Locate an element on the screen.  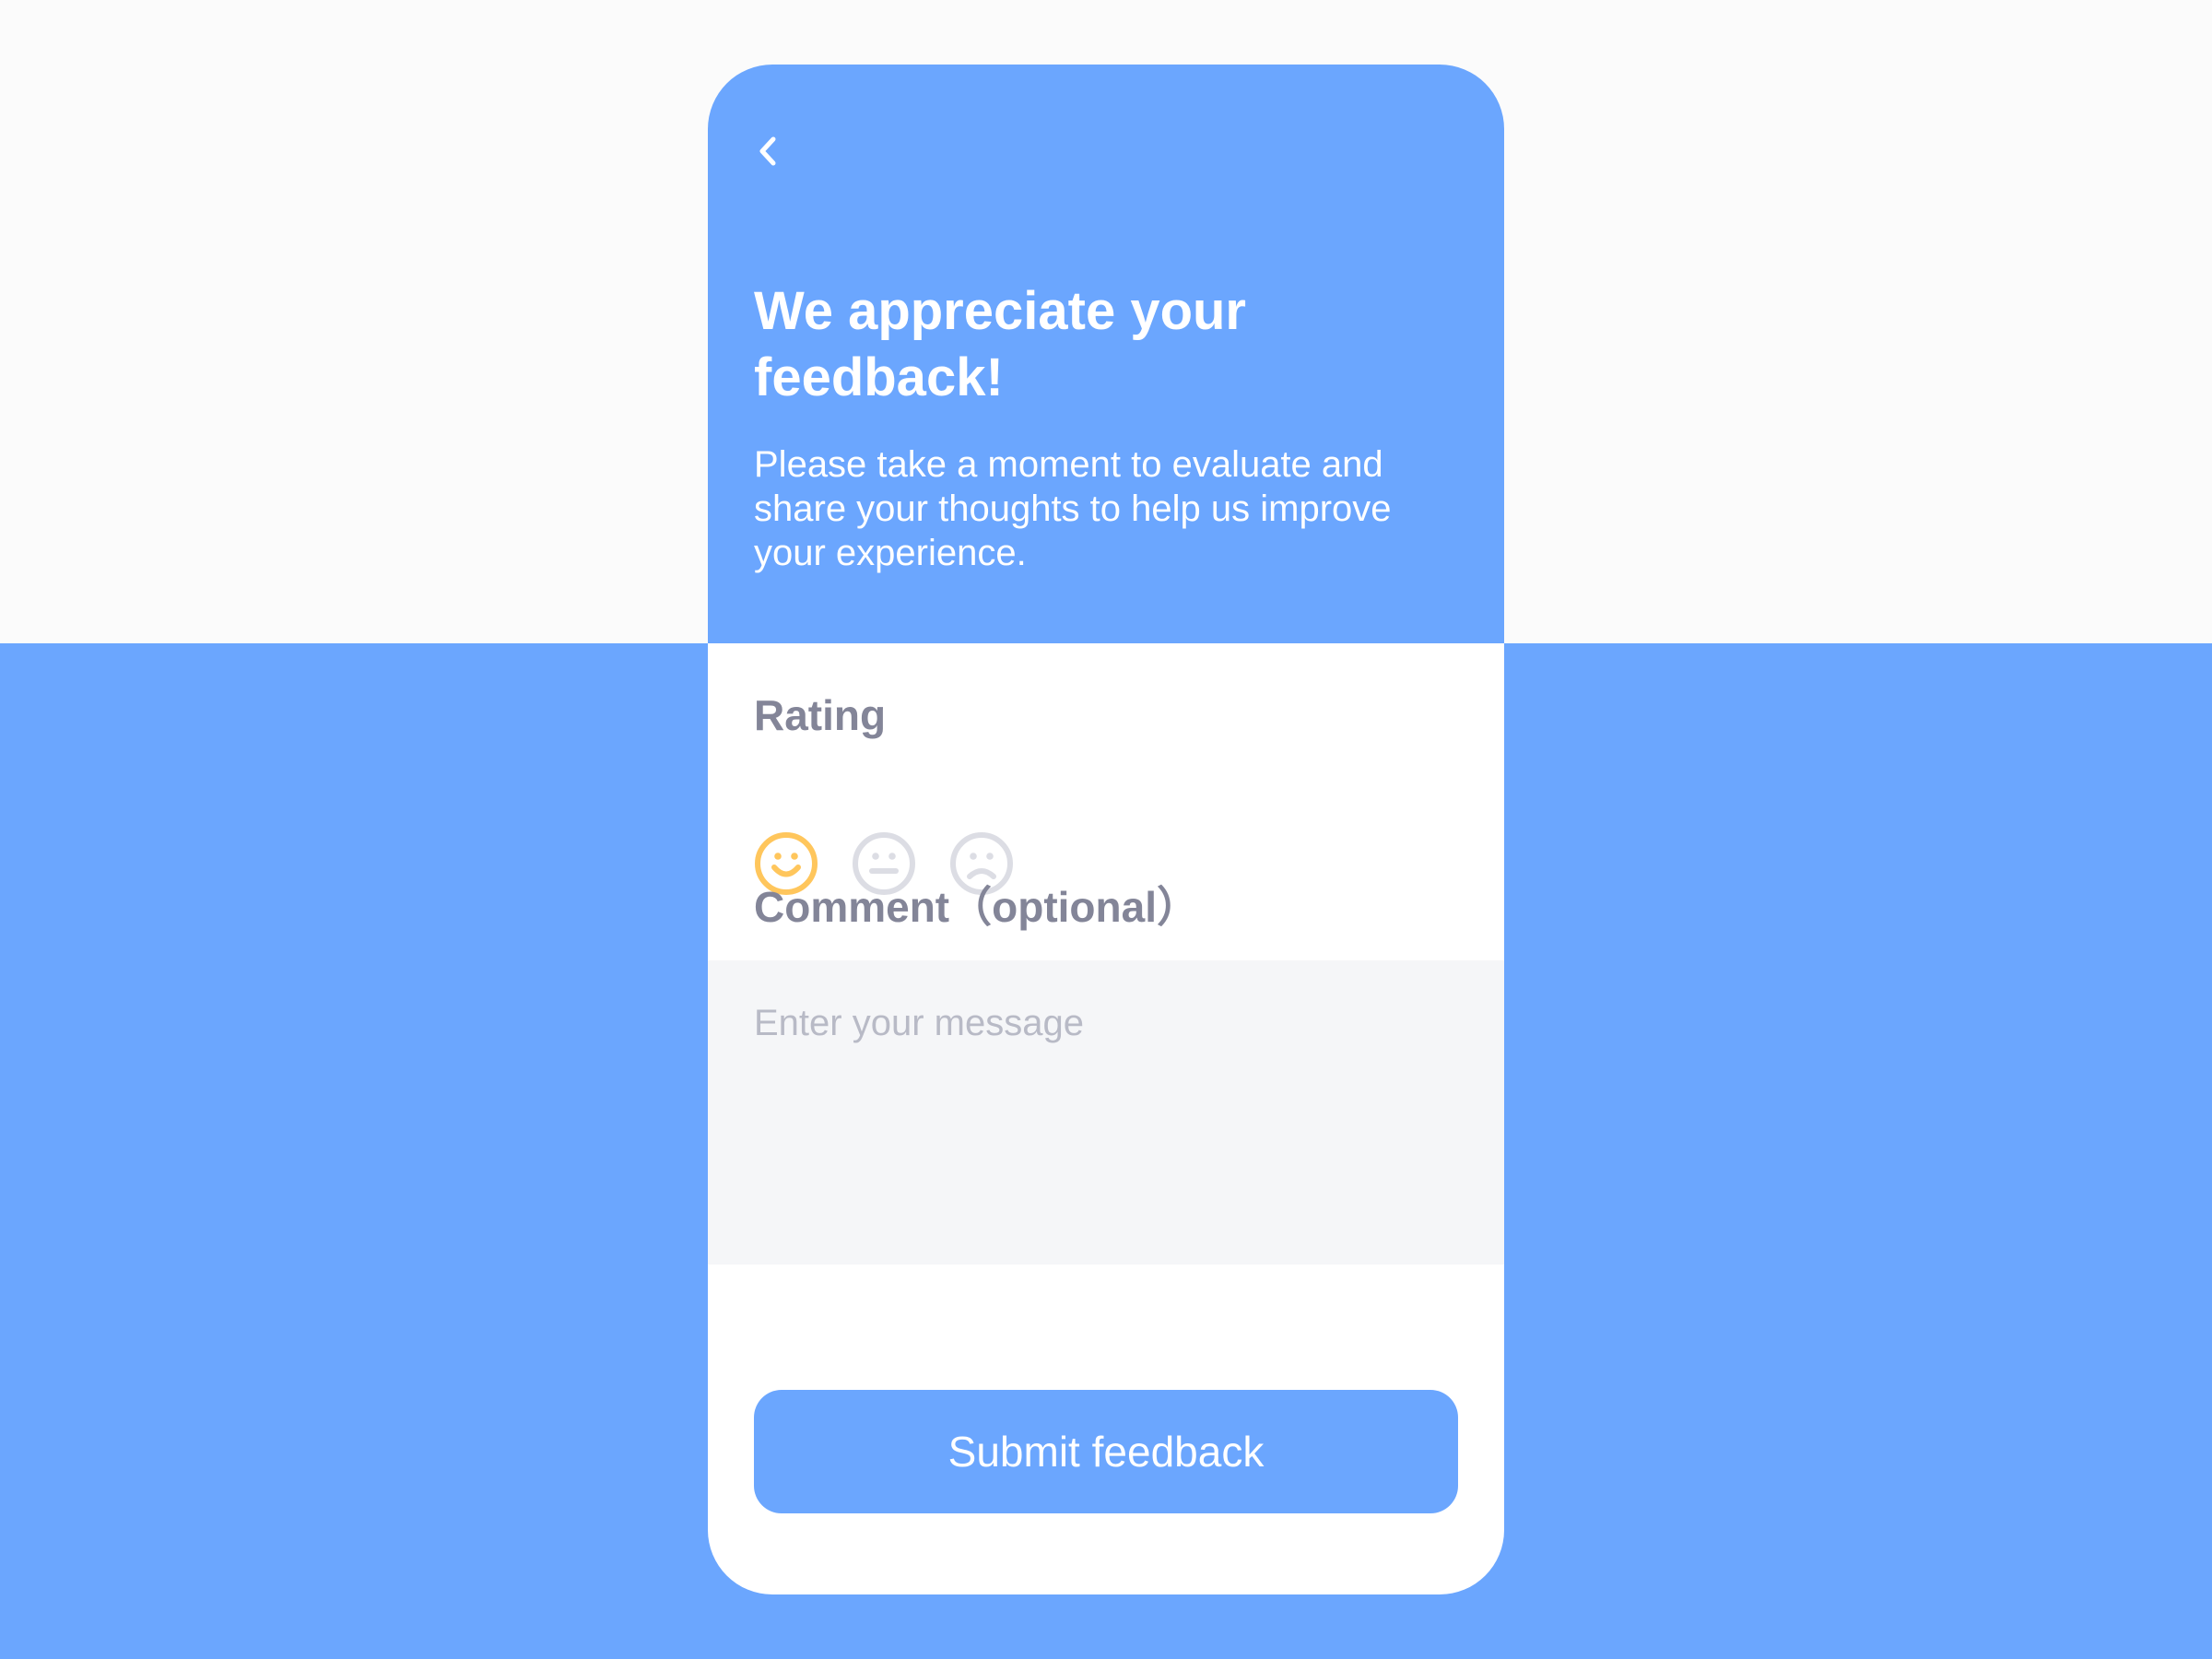
page-title: We appreciate your feedback! is located at coordinates (1000, 344).